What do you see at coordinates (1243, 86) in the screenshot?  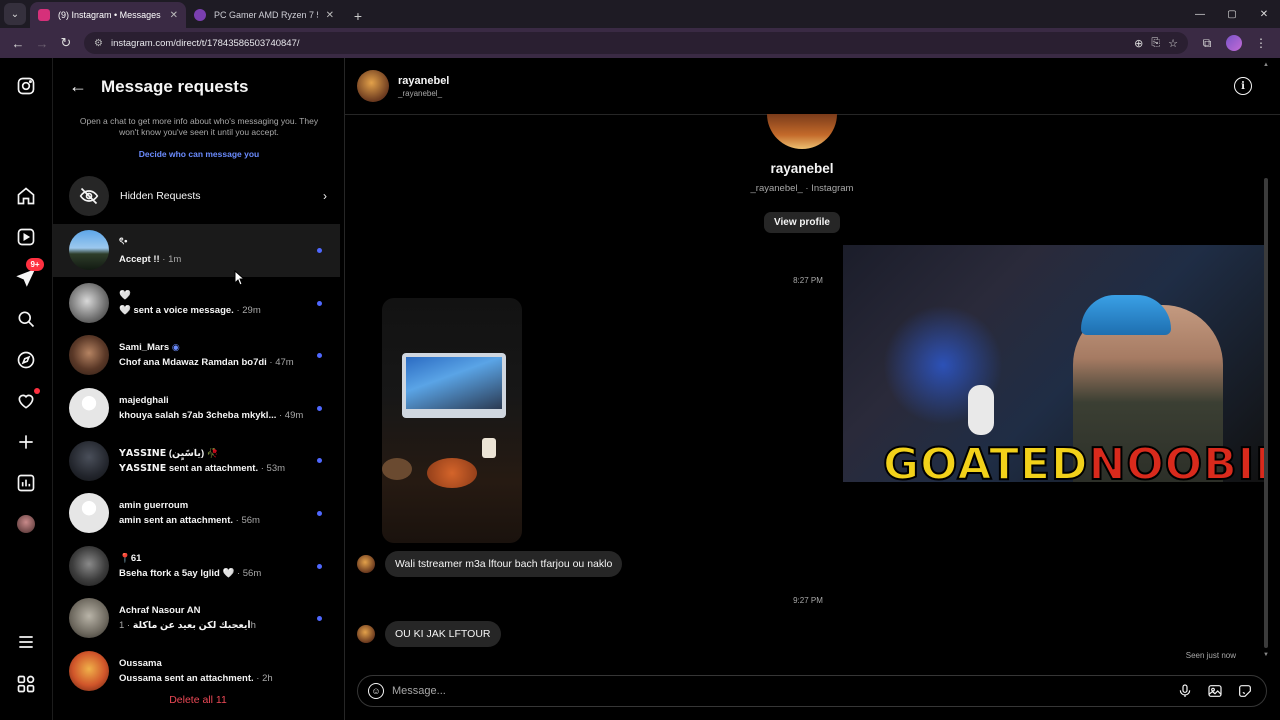 I see `info-icon: i` at bounding box center [1243, 86].